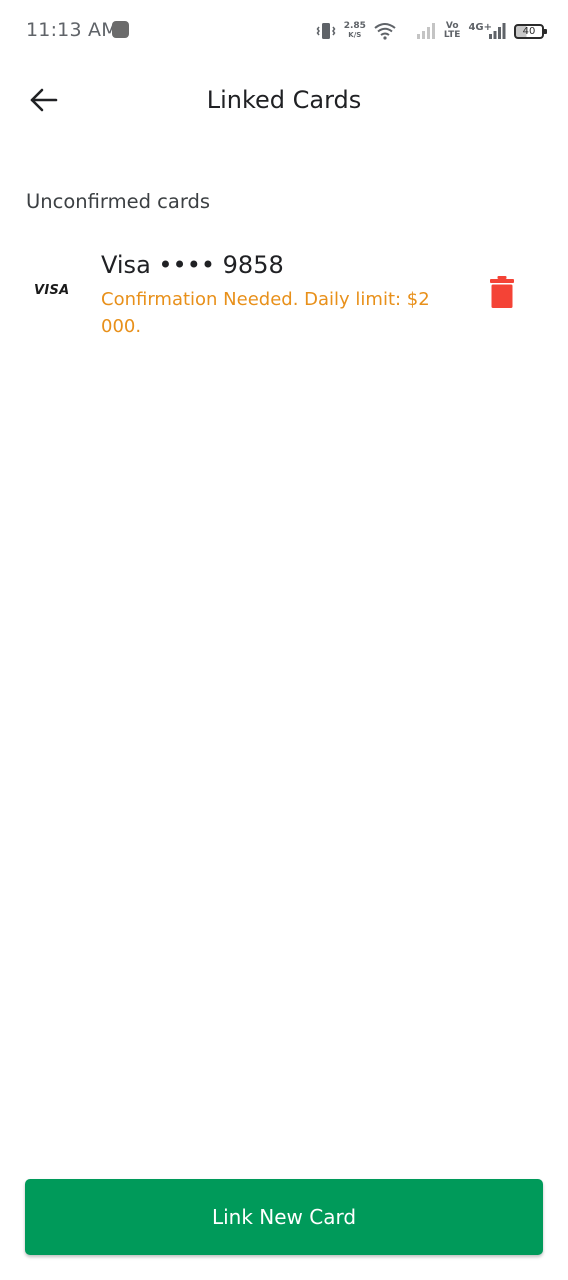 This screenshot has width=568, height=1280. I want to click on notification-app-icon, so click(120, 29).